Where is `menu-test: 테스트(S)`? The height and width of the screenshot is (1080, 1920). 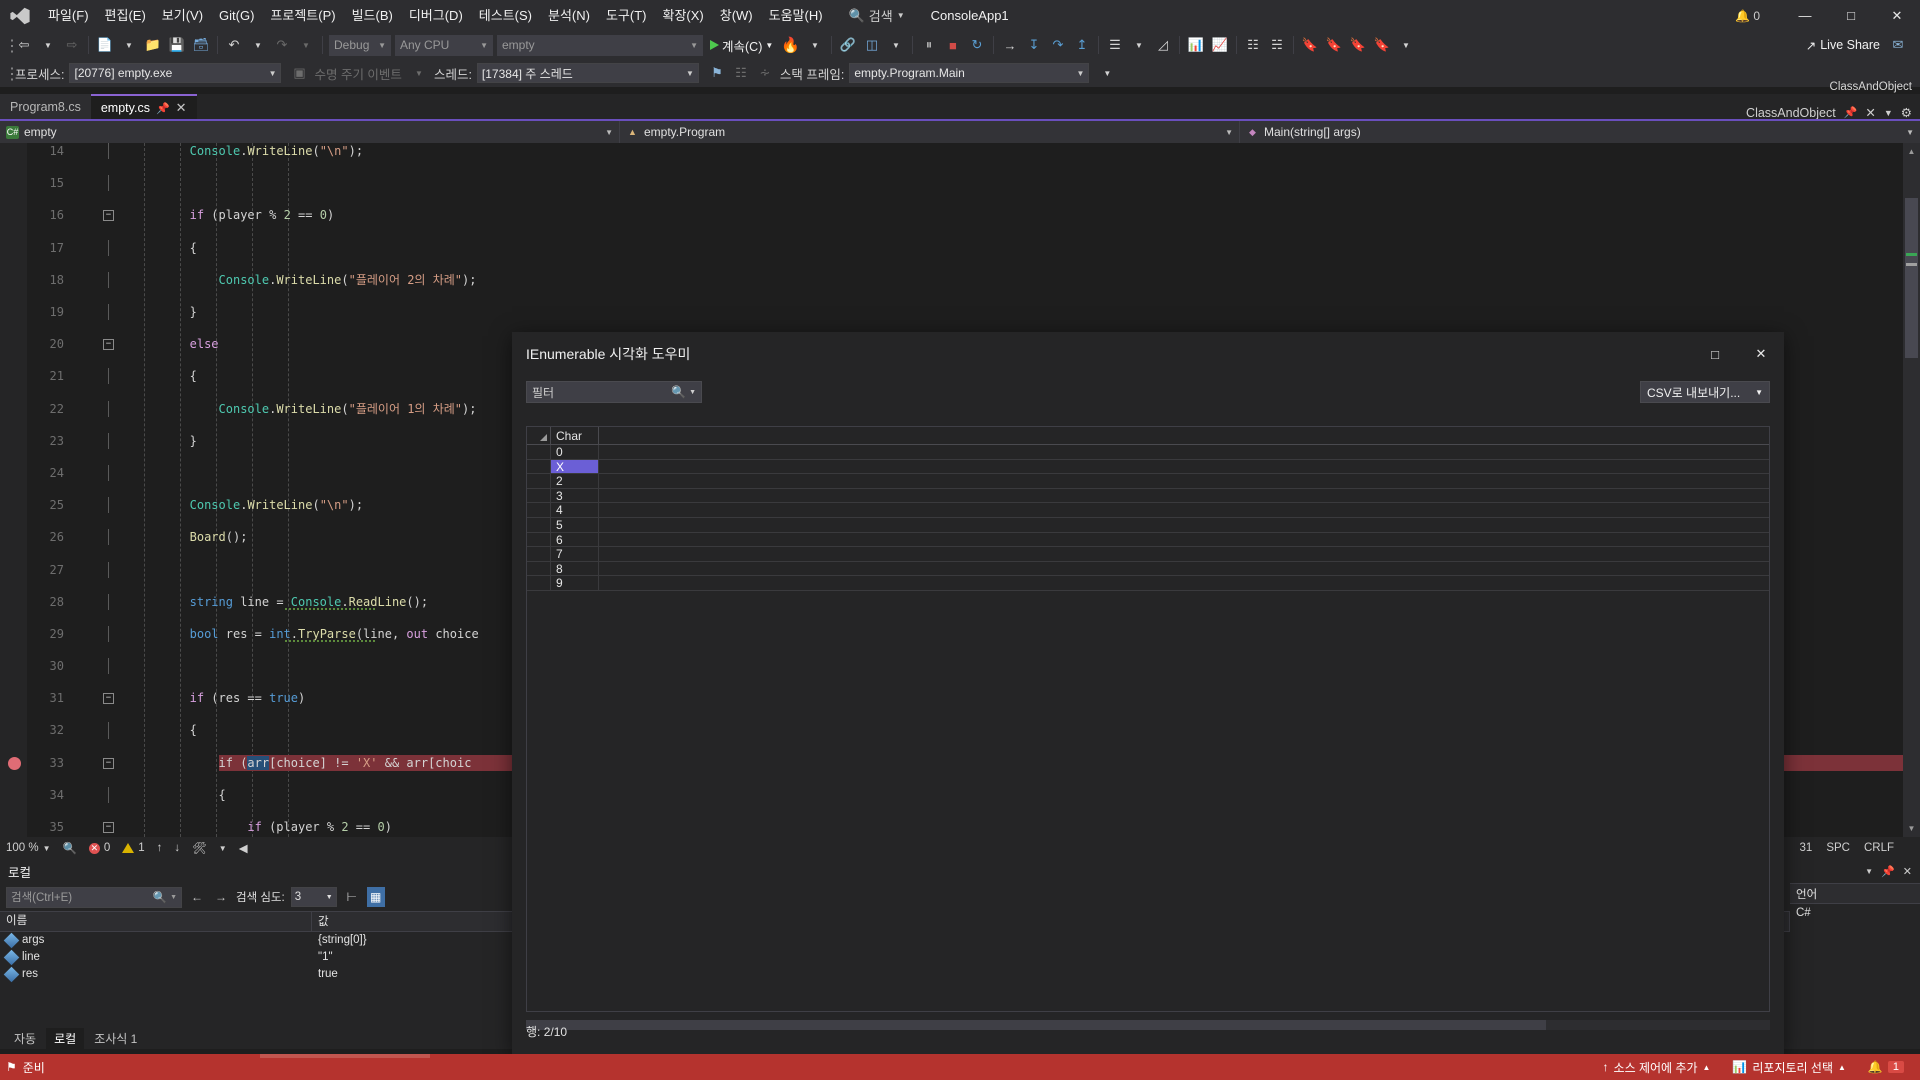
menu-test: 테스트(S) is located at coordinates (505, 15).